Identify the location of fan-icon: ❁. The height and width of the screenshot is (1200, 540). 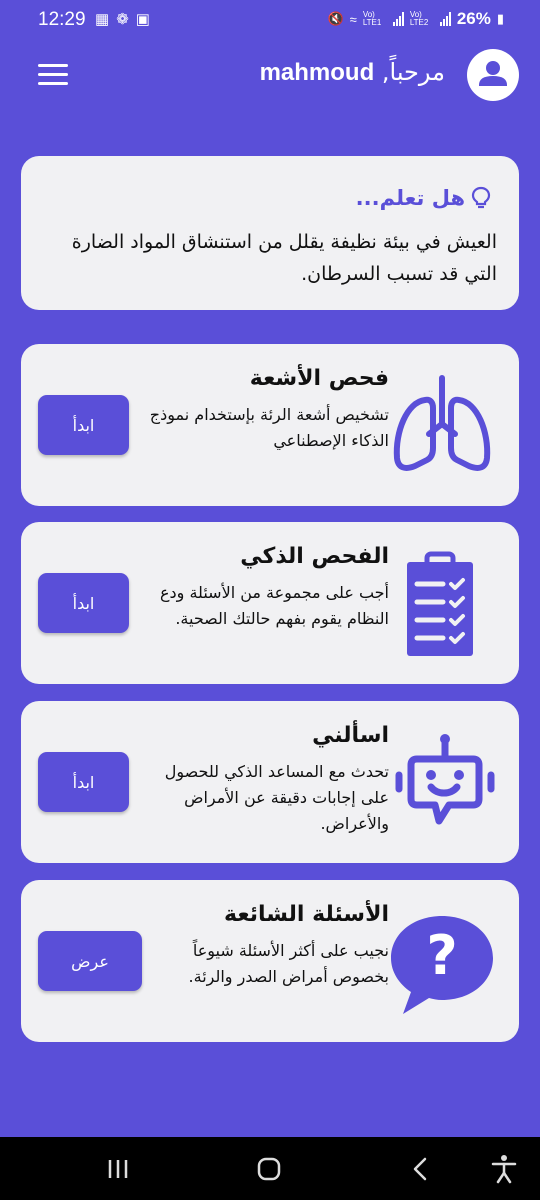
(122, 19).